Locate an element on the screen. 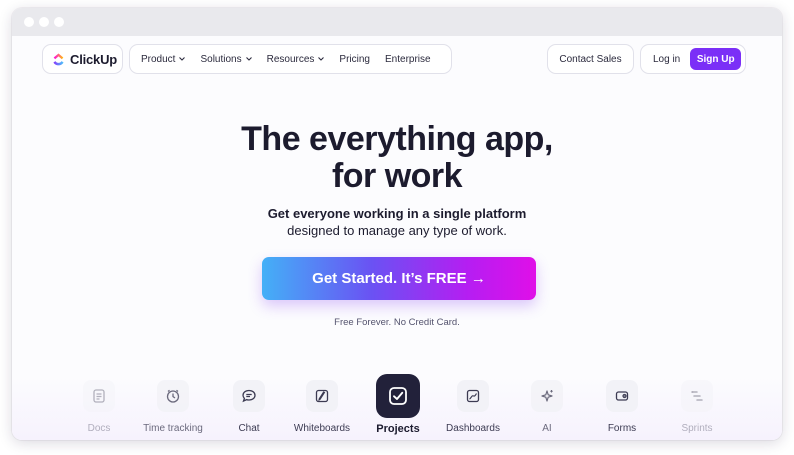  nav-pricing: Pricing is located at coordinates (354, 59).